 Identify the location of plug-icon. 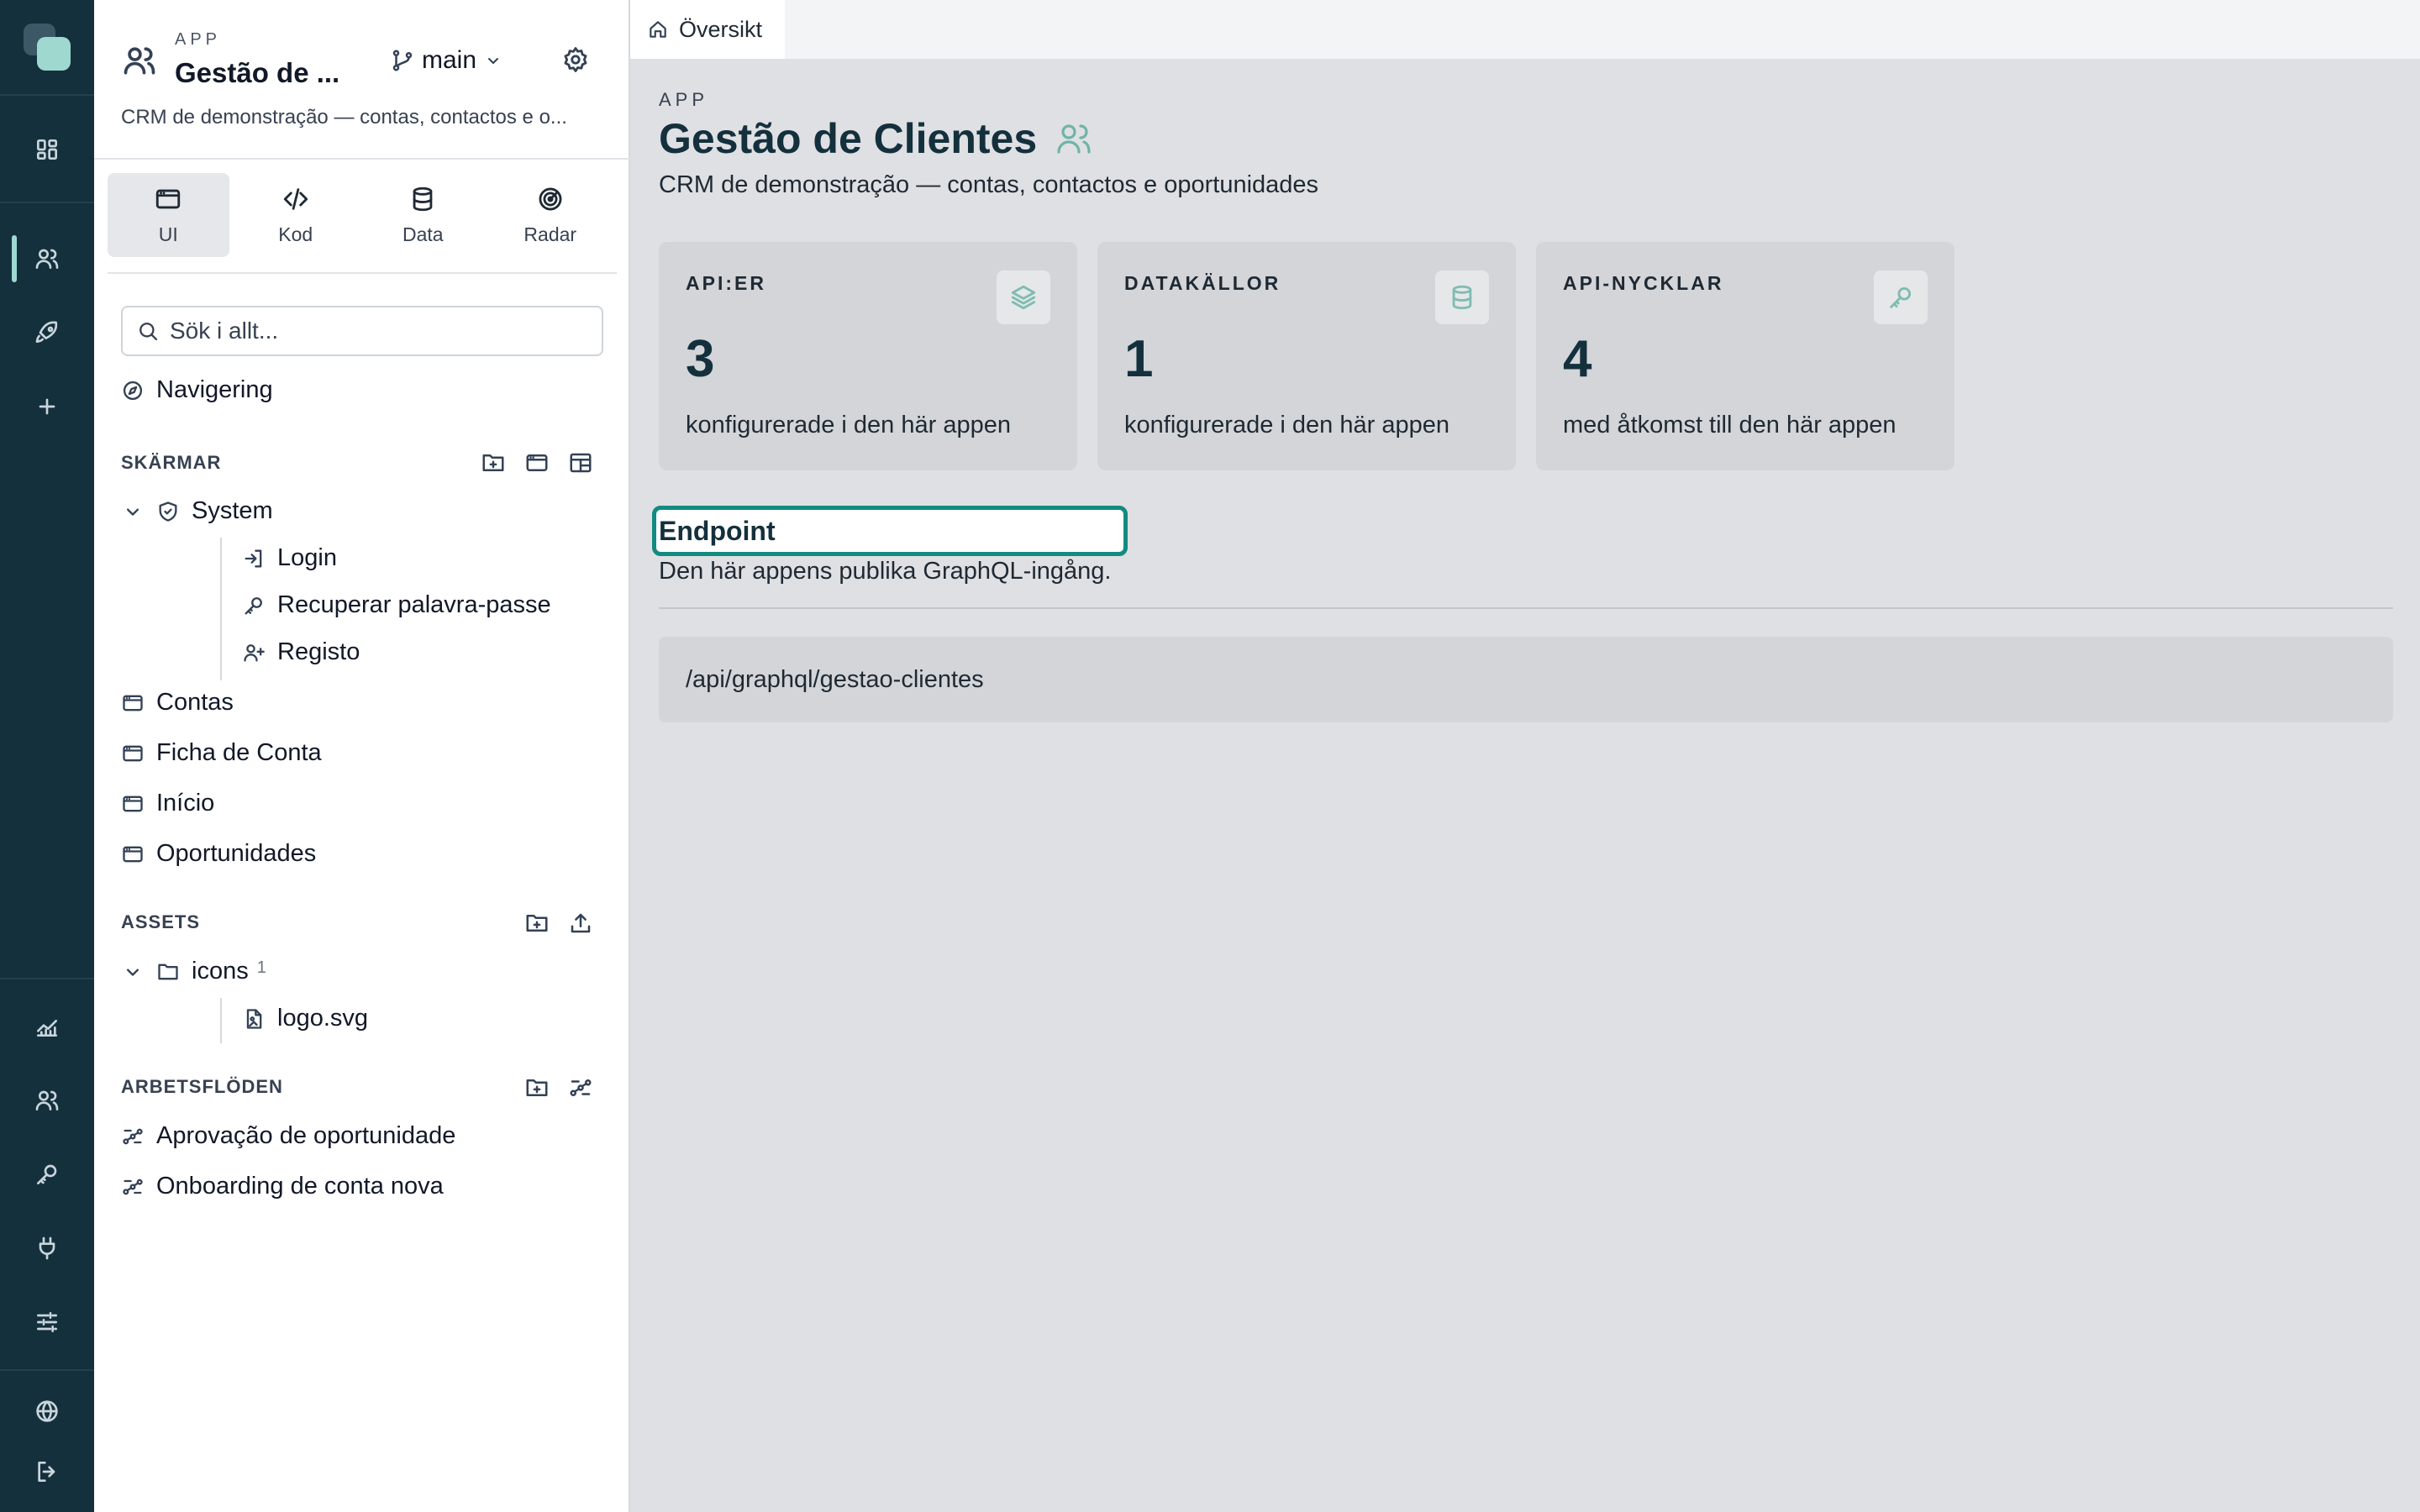
(47, 1248).